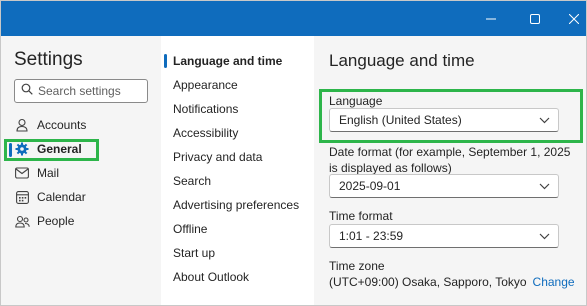 Image resolution: width=587 pixels, height=306 pixels. What do you see at coordinates (356, 101) in the screenshot?
I see `language-label: Language` at bounding box center [356, 101].